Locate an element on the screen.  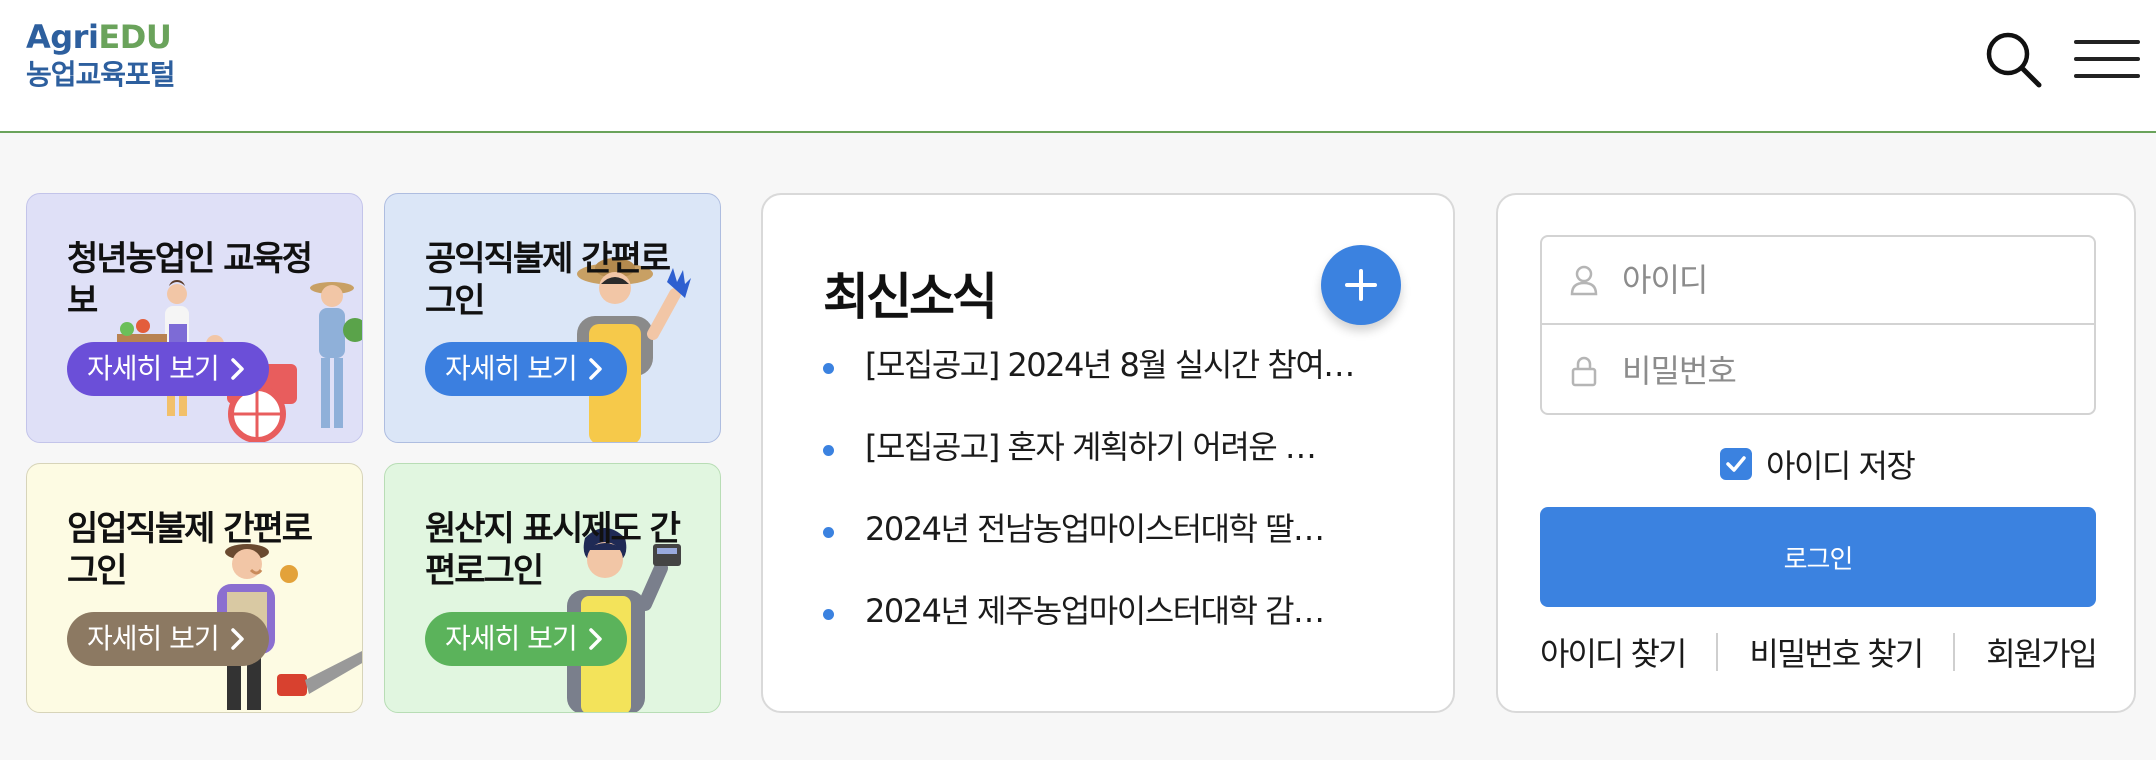
site-logo: AgriEDU 농업교육포털 is located at coordinates (101, 56).